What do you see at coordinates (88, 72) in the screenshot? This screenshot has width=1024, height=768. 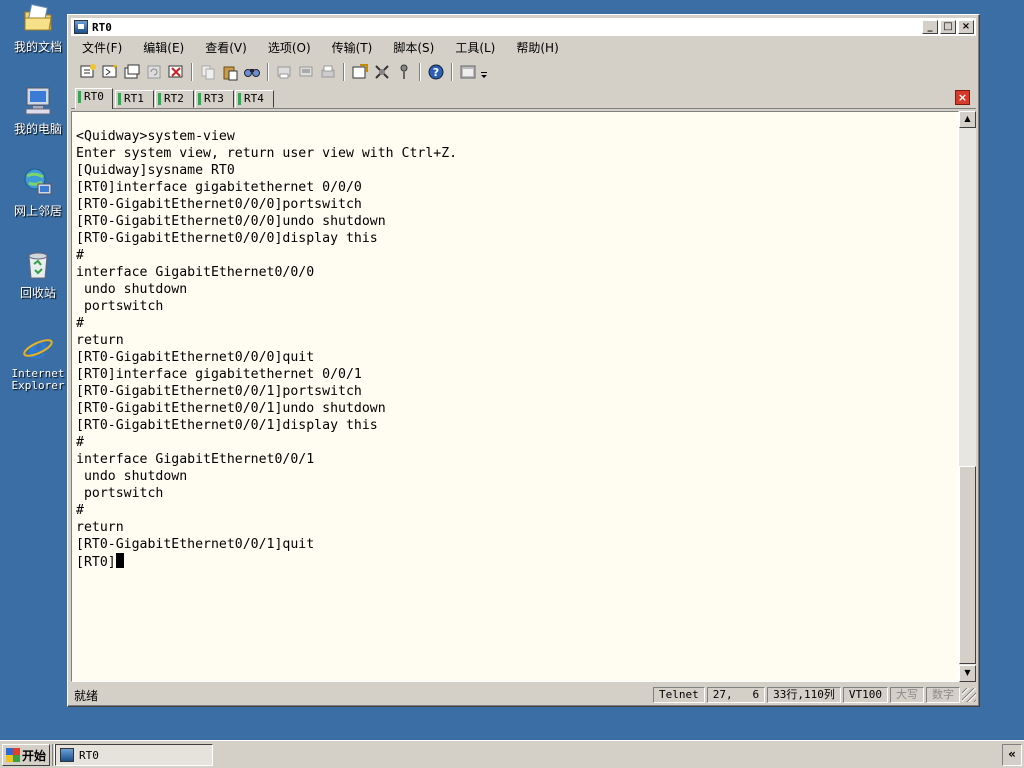 I see `connect-icon` at bounding box center [88, 72].